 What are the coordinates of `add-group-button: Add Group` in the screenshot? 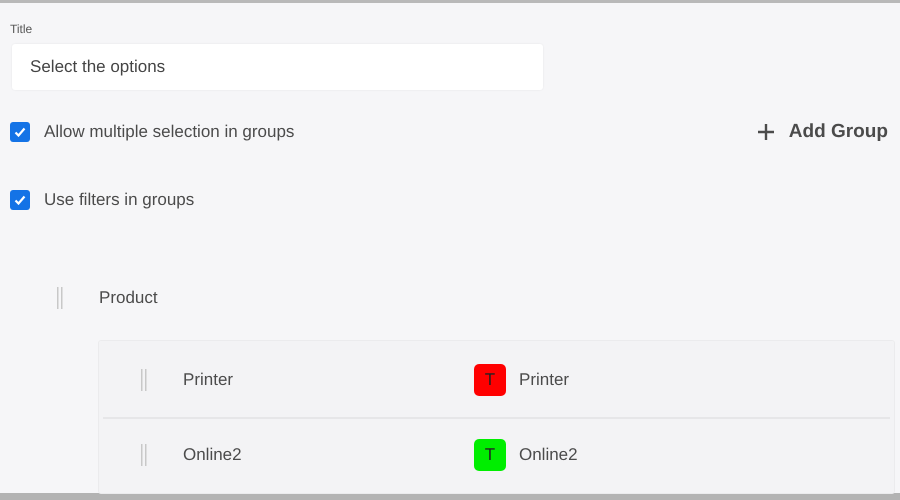 It's located at (822, 132).